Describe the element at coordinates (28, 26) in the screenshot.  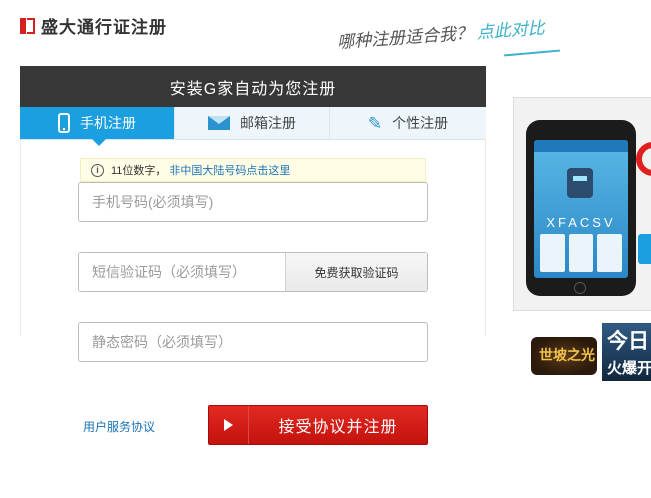
I see `shanda-logo-icon` at that location.